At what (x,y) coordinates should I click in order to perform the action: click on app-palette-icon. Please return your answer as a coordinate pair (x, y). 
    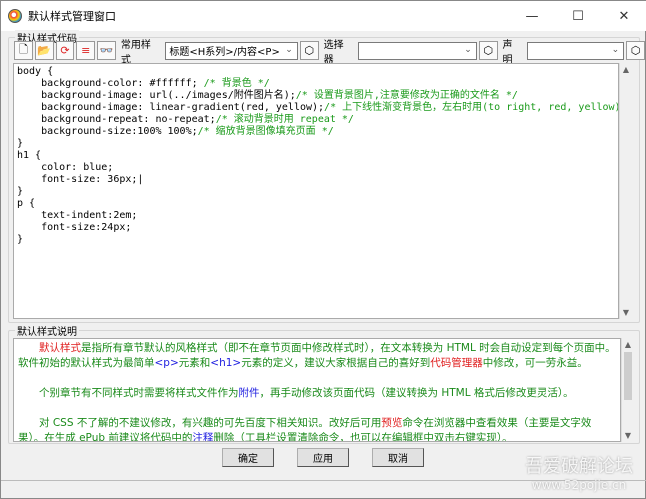
    Looking at the image, I should click on (15, 16).